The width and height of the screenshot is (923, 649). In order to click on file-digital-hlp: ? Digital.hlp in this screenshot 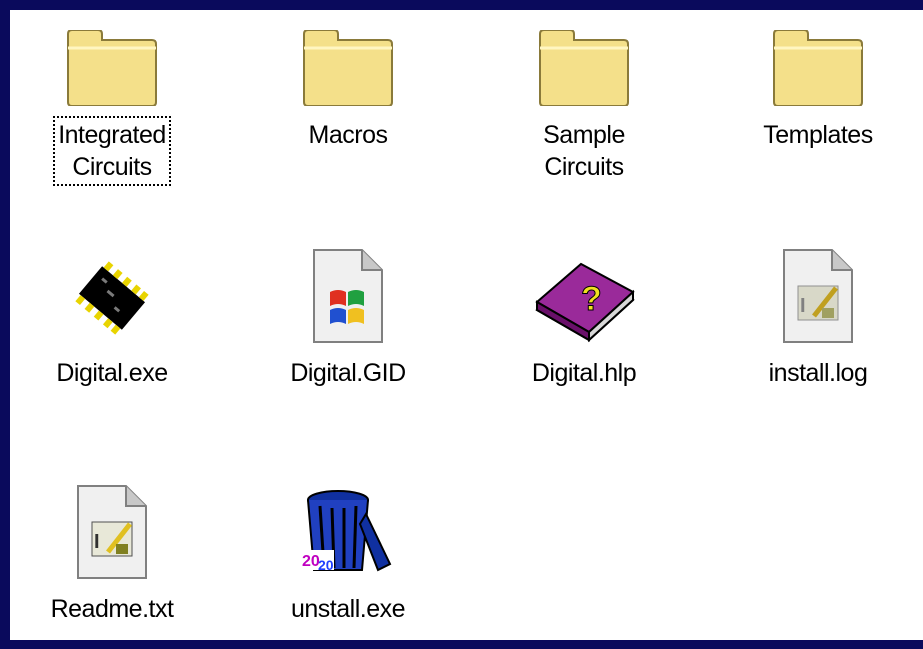, I will do `click(584, 319)`.